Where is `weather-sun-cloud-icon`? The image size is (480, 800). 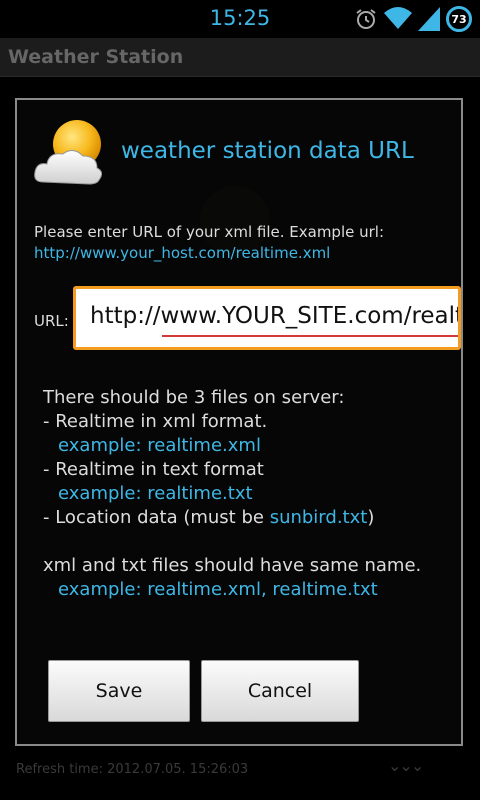
weather-sun-cloud-icon is located at coordinates (68, 152).